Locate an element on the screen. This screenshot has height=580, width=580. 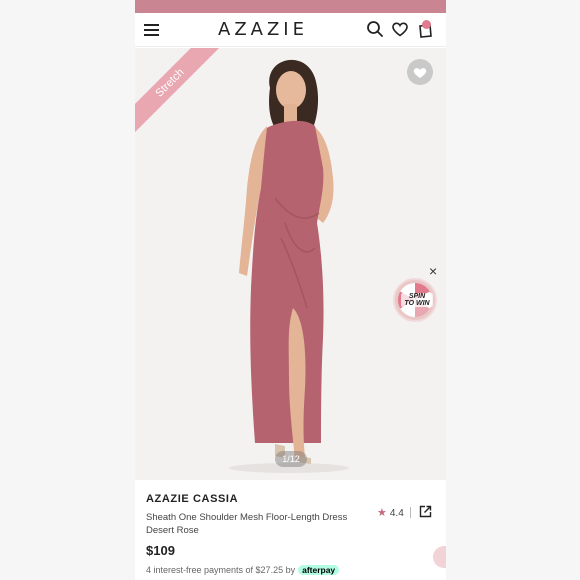
favorite-button is located at coordinates (420, 72).